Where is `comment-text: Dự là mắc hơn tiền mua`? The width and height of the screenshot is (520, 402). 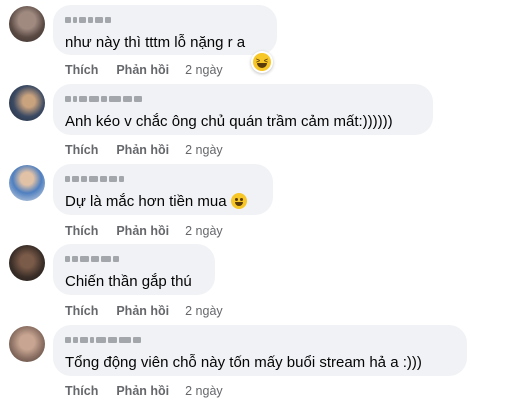 comment-text: Dự là mắc hơn tiền mua is located at coordinates (163, 201).